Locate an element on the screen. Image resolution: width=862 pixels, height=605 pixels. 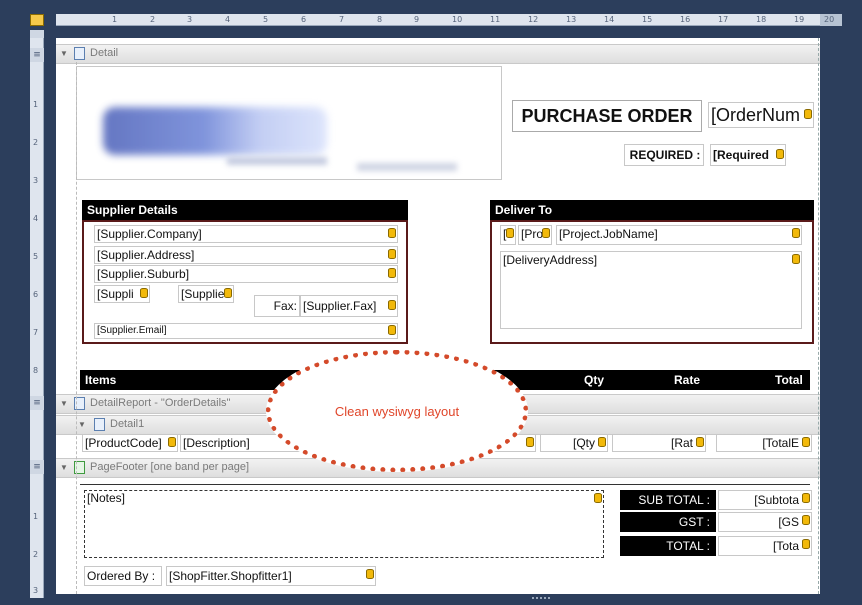
required-label: REQUIRED : is located at coordinates (664, 155).